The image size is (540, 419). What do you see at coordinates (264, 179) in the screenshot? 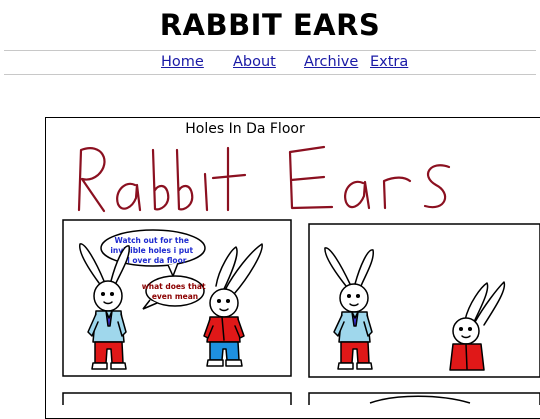
I see `comic-logo-handwritten` at bounding box center [264, 179].